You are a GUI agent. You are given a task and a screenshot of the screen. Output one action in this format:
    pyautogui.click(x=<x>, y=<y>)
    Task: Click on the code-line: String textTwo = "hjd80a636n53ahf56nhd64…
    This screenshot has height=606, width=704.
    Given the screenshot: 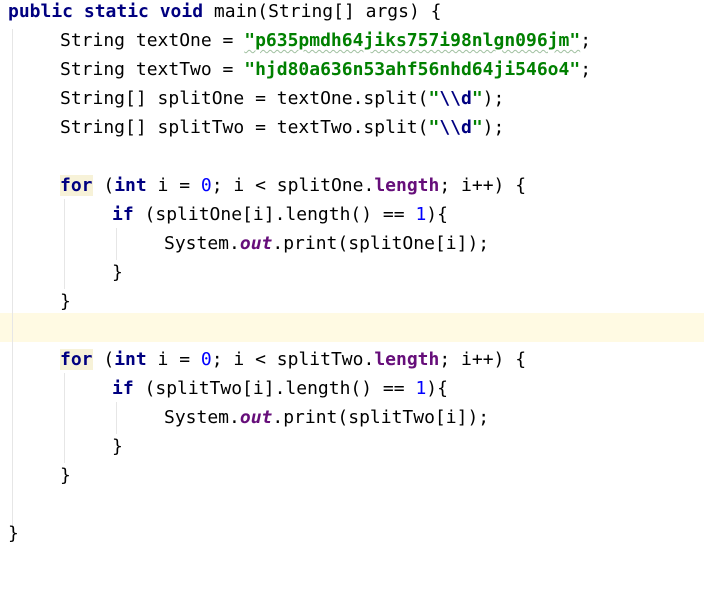 What is the action you would take?
    pyautogui.click(x=352, y=69)
    